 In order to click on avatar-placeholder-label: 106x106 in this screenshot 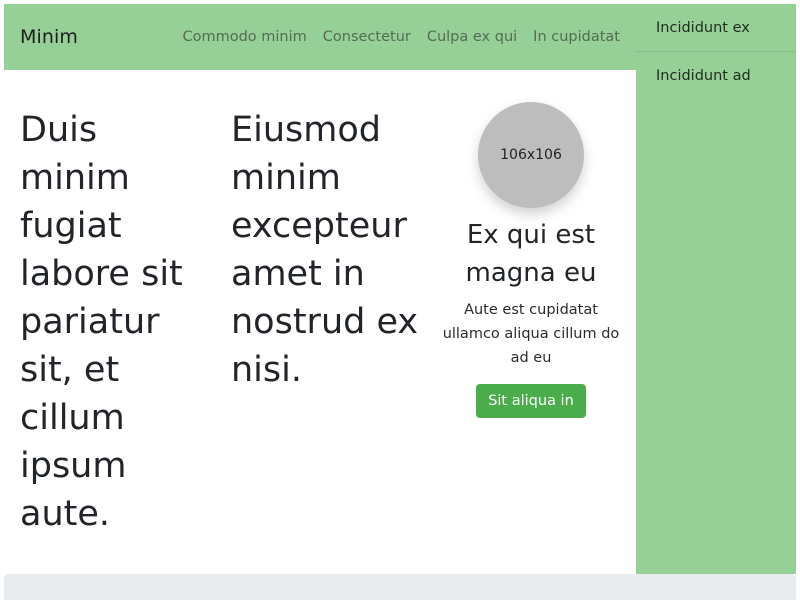, I will do `click(531, 155)`.